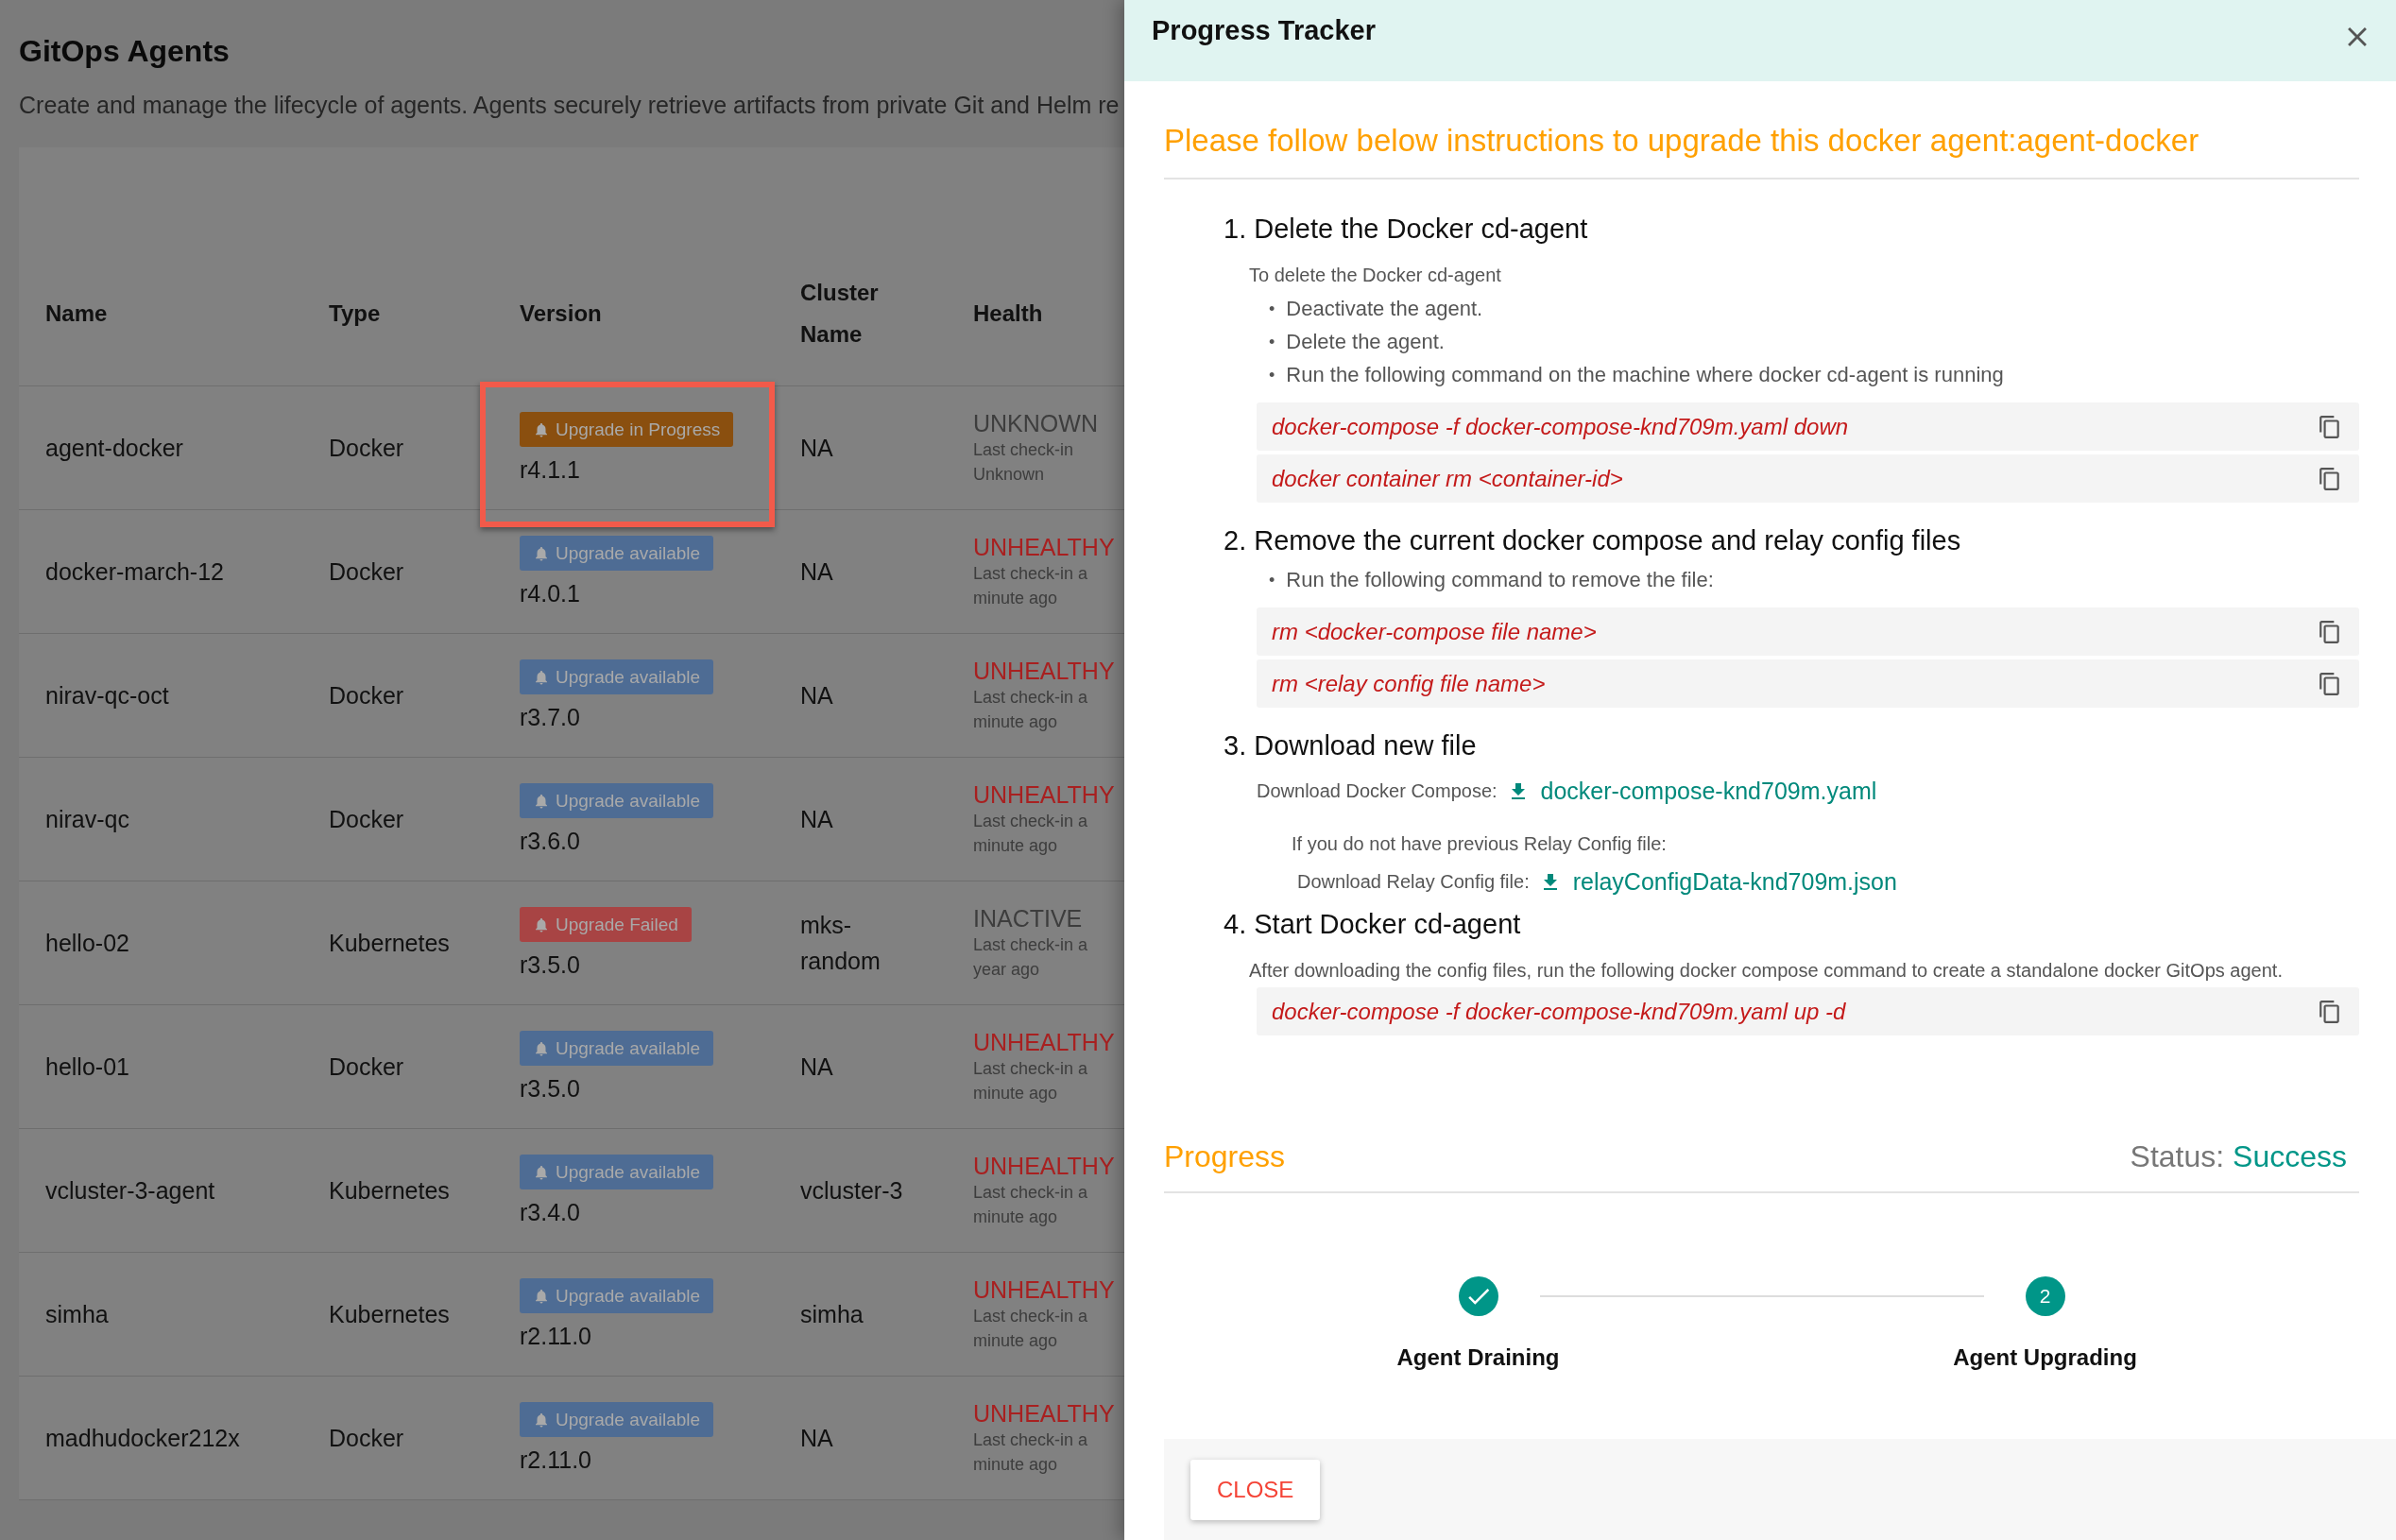  Describe the element at coordinates (1351, 745) in the screenshot. I see `step-title: 3. Download new file` at that location.